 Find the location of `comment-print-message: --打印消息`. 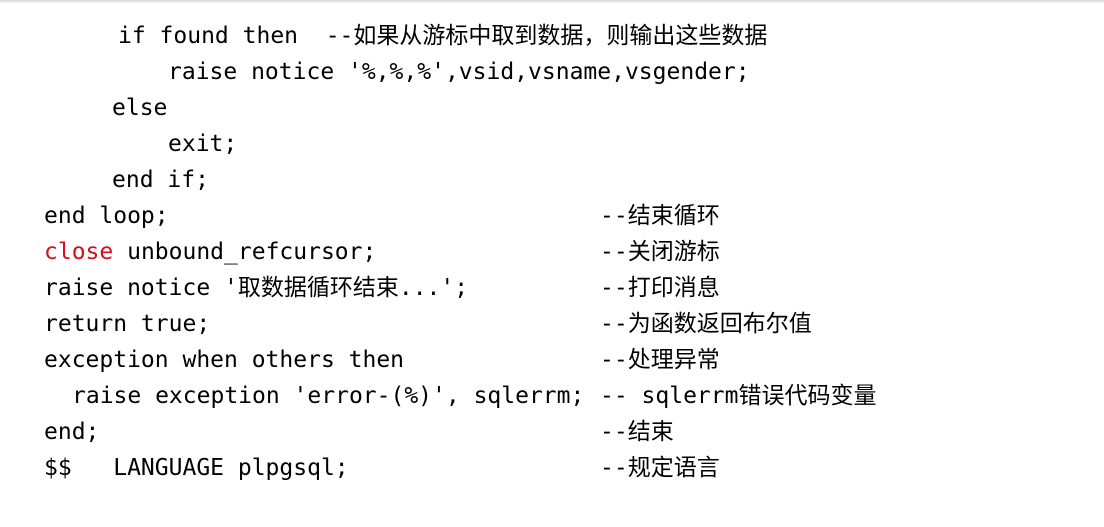

comment-print-message: --打印消息 is located at coordinates (660, 288).